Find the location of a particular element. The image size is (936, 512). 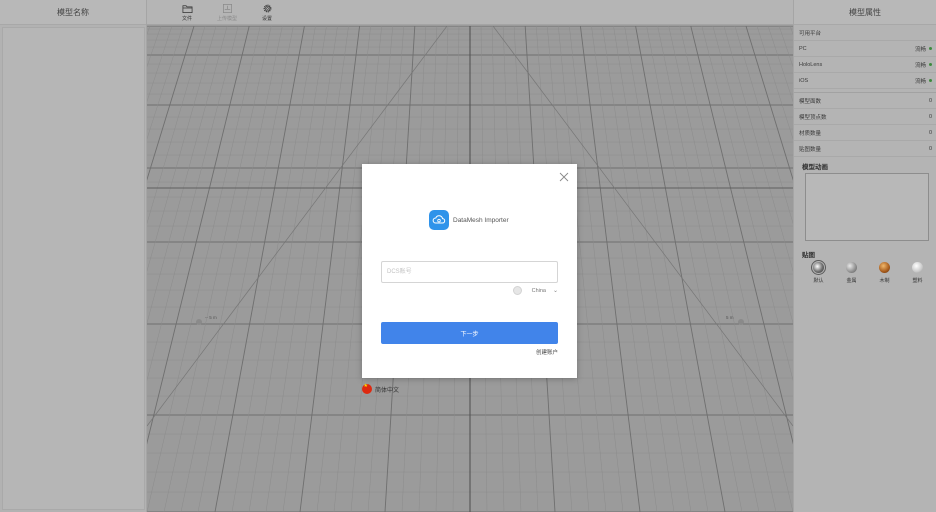

stat-row: 模型顶点数 0 is located at coordinates (865, 117).